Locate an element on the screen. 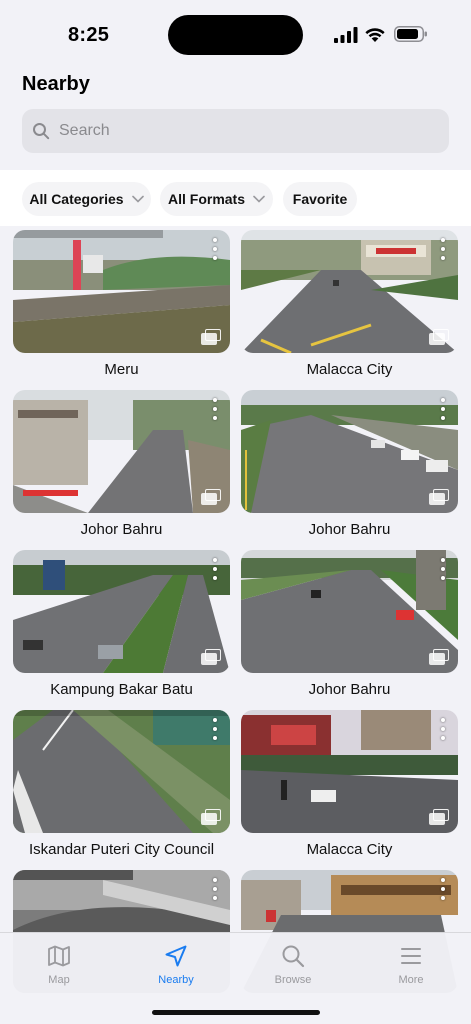 This screenshot has height=1024, width=471. camera-card: Meru is located at coordinates (121, 304).